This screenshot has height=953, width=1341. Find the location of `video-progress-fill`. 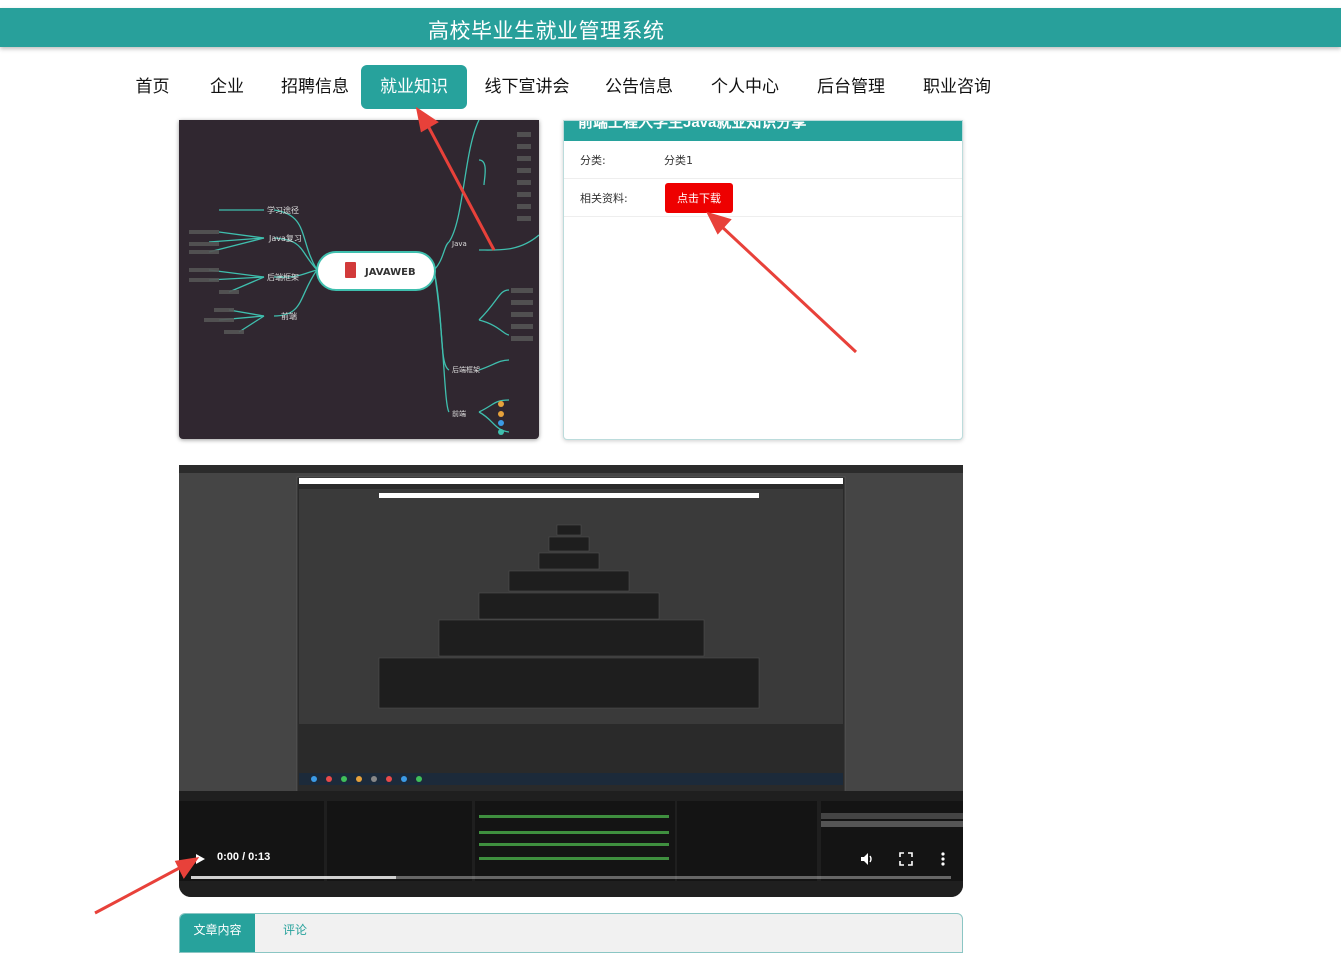

video-progress-fill is located at coordinates (294, 877).